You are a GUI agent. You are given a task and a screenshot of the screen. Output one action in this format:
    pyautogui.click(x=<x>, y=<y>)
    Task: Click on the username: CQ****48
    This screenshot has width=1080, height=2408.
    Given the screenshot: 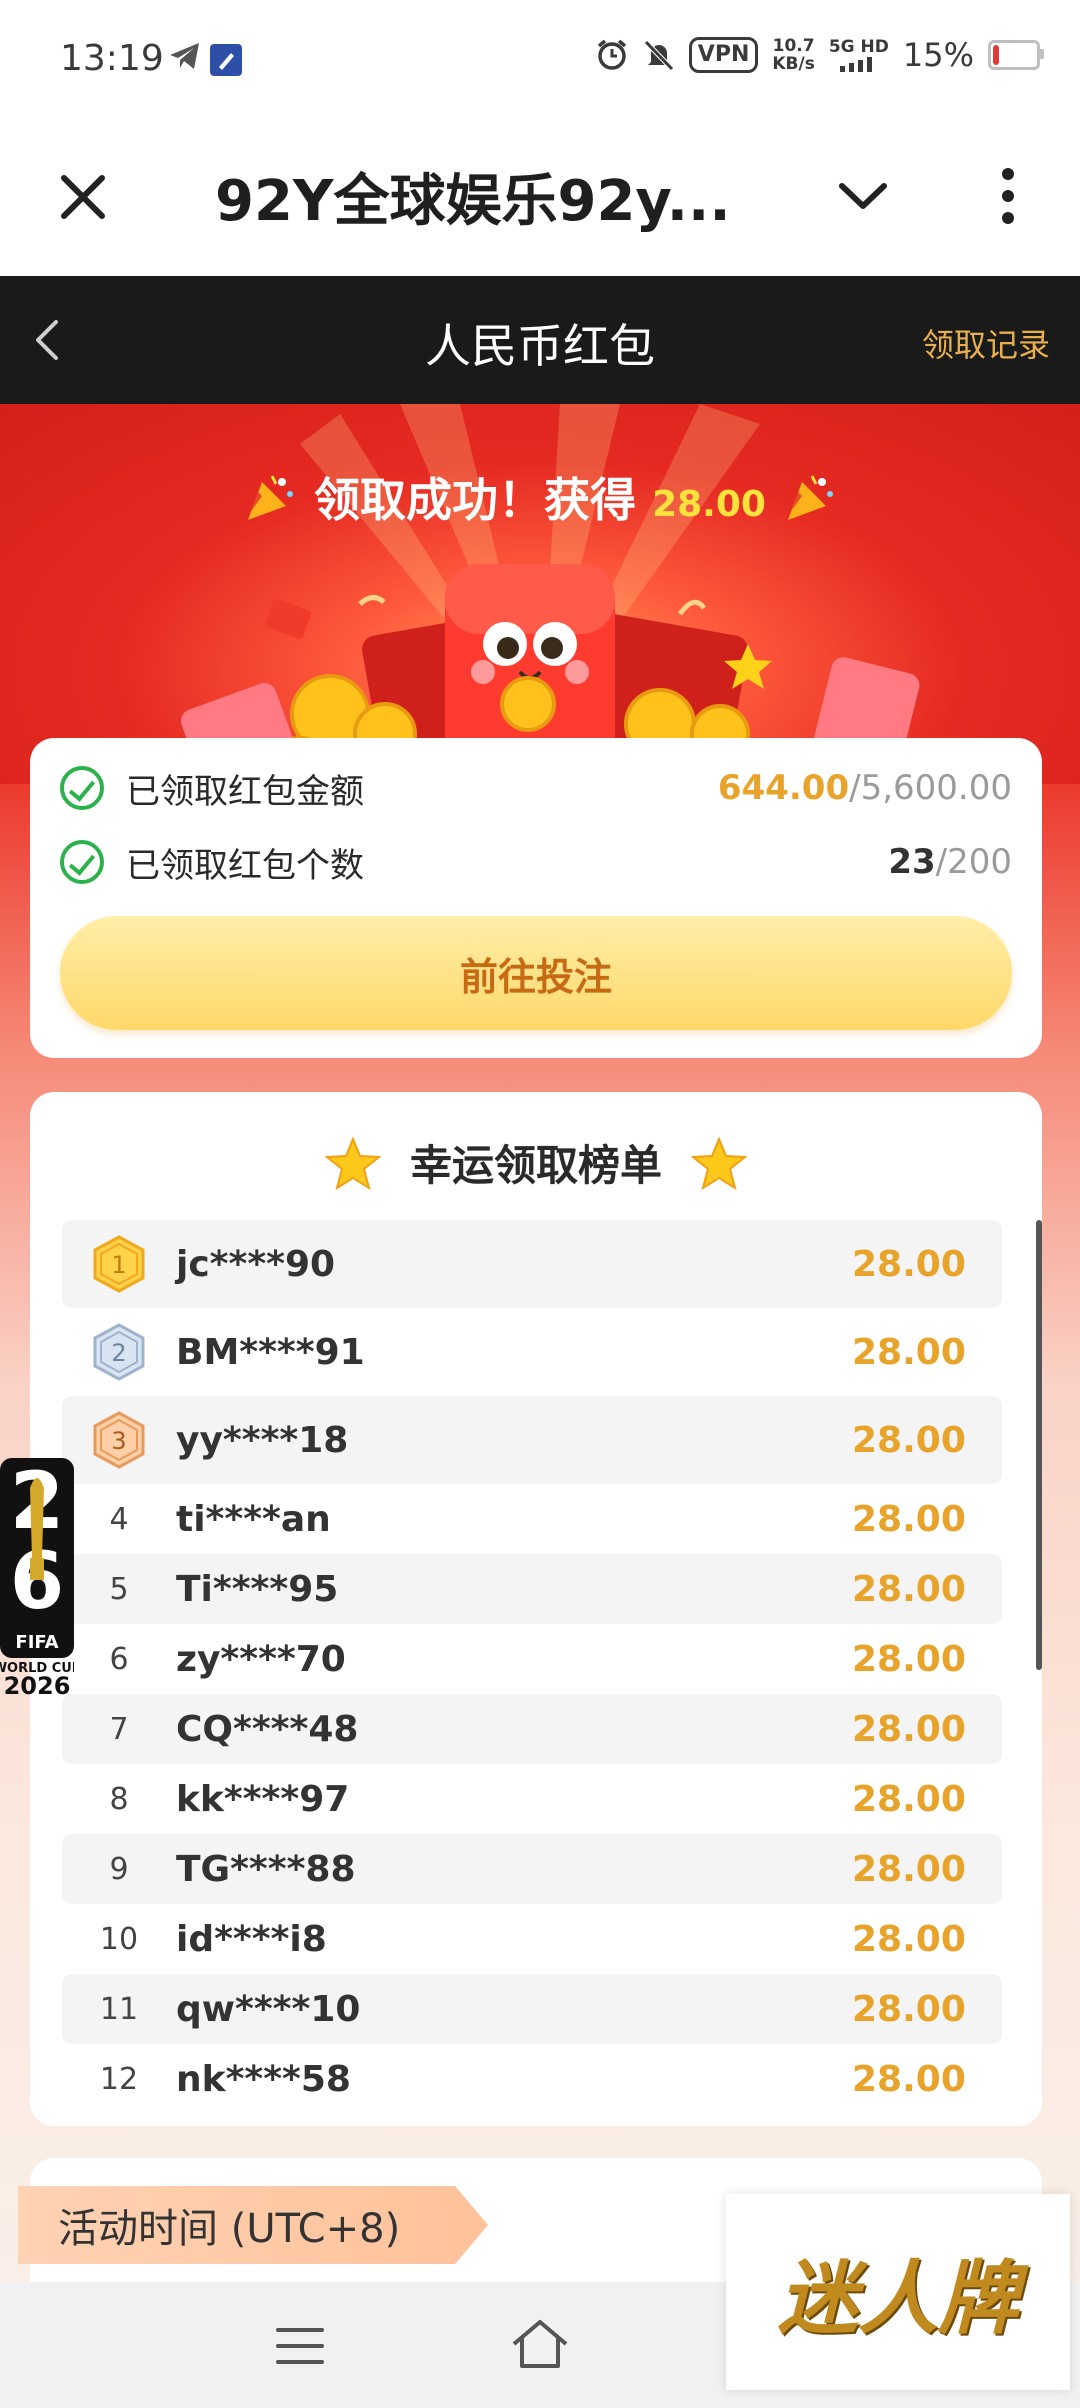 What is the action you would take?
    pyautogui.click(x=267, y=1729)
    